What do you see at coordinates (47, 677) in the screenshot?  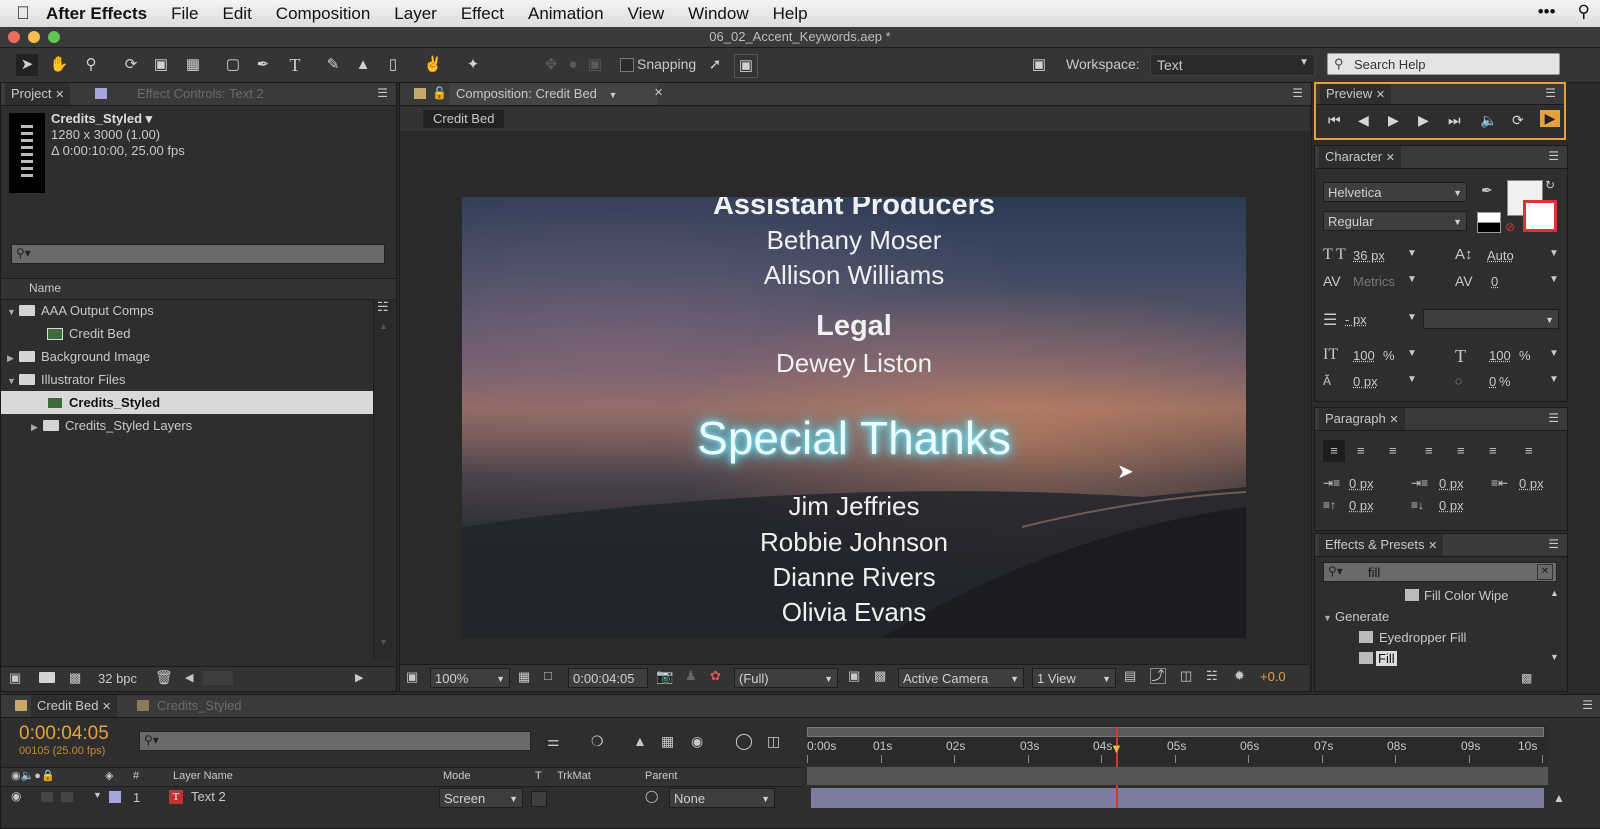 I see `new-folder-icon` at bounding box center [47, 677].